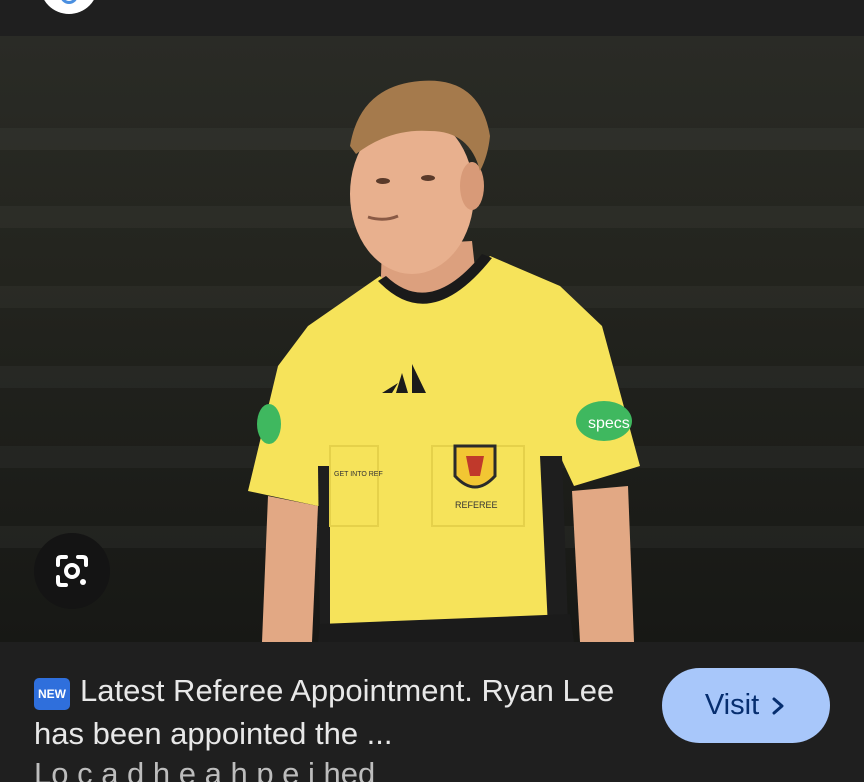 This screenshot has width=864, height=782. What do you see at coordinates (69, 7) in the screenshot?
I see `site-logo` at bounding box center [69, 7].